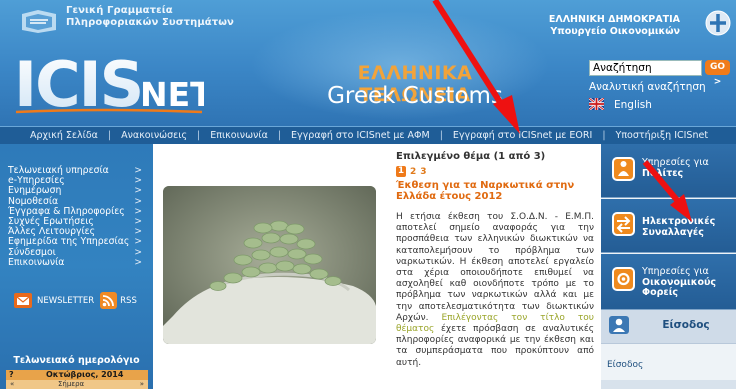  I want to click on electronic-transactions-button: Ηλεκτρονικές Συναλλαγές, so click(668, 226).